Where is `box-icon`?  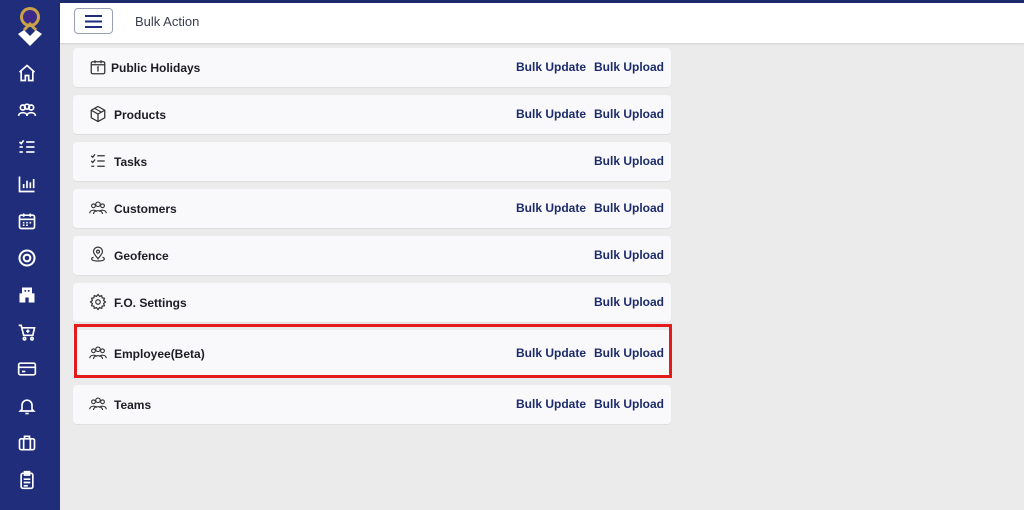 box-icon is located at coordinates (98, 114).